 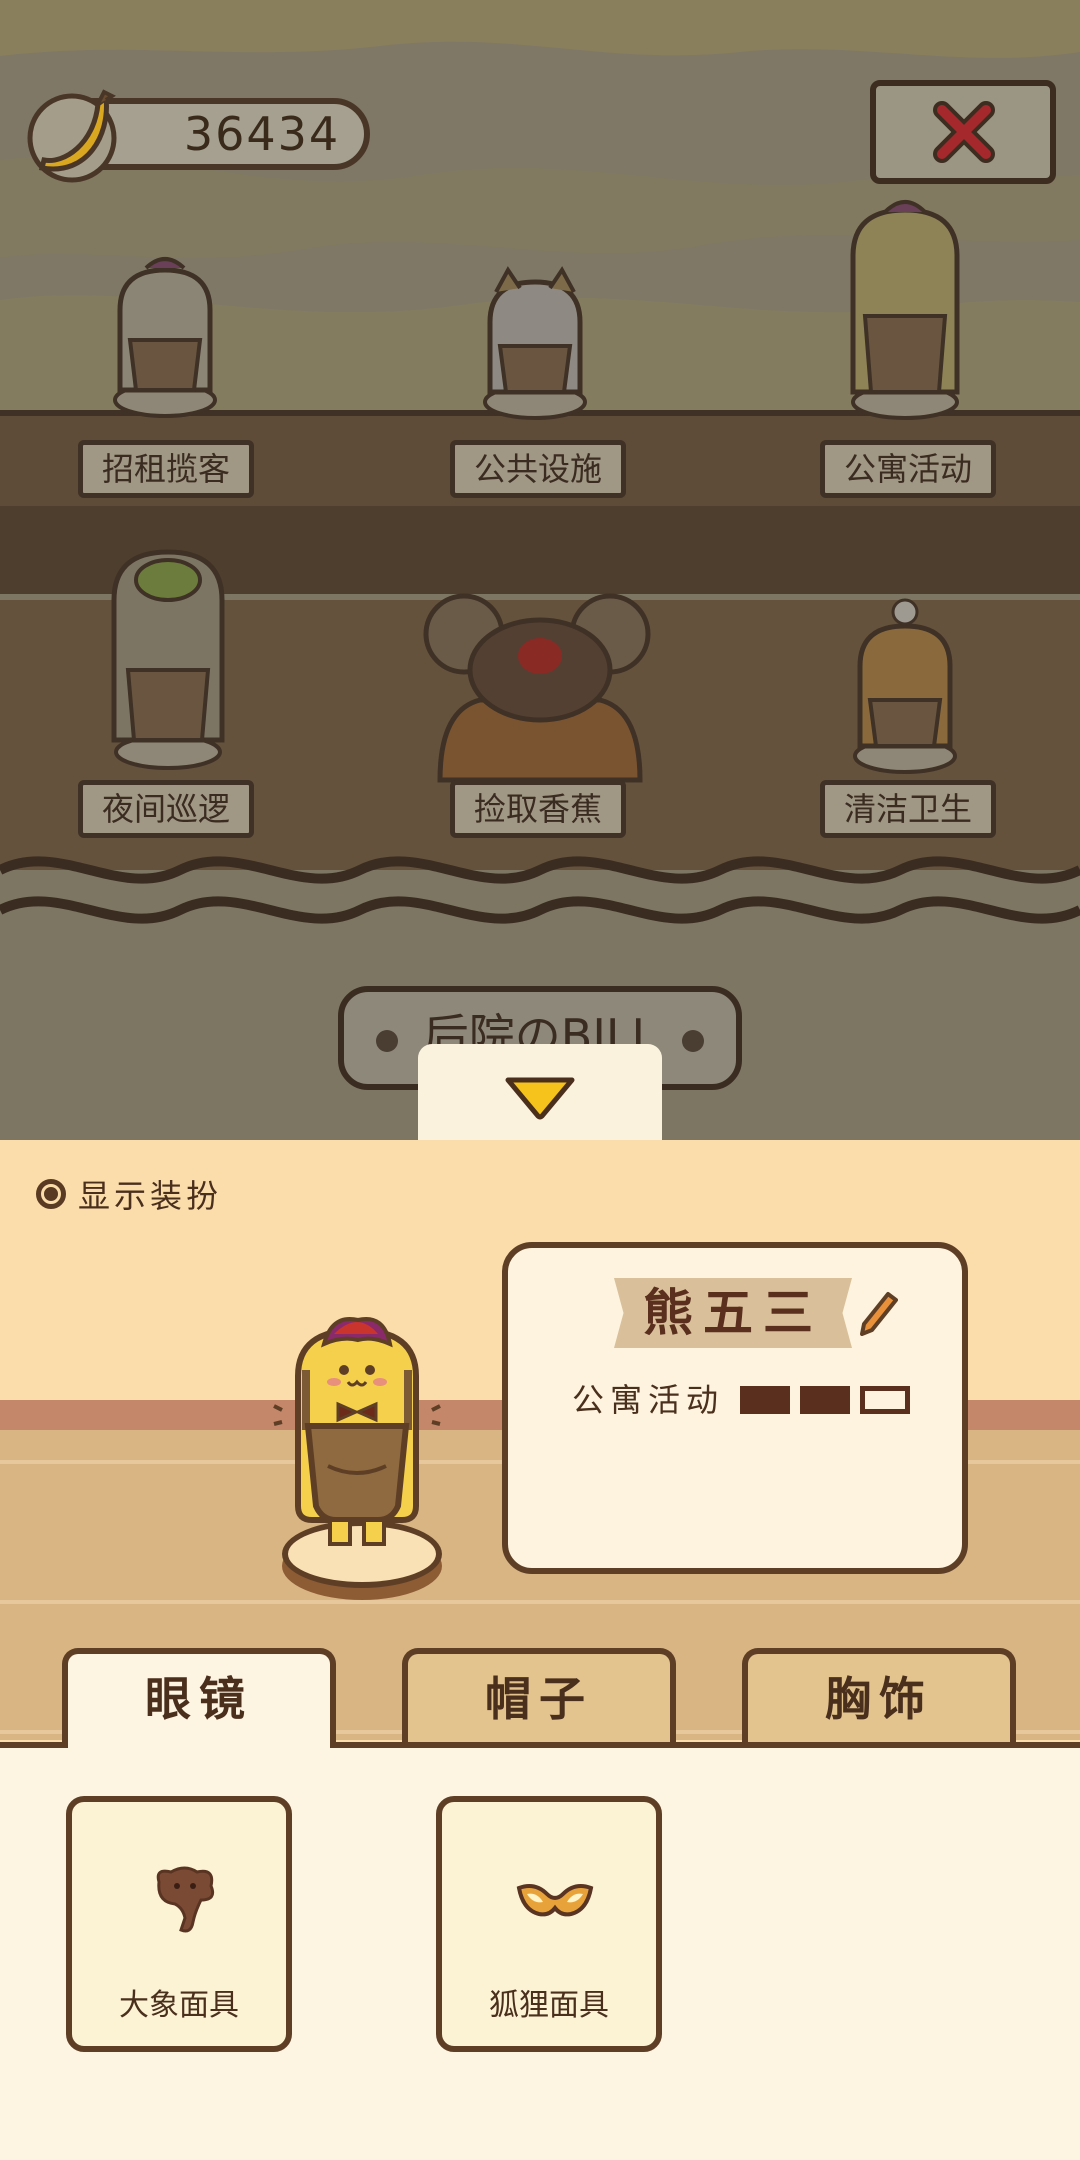 What do you see at coordinates (387, 1041) in the screenshot?
I see `sign-bolt-left` at bounding box center [387, 1041].